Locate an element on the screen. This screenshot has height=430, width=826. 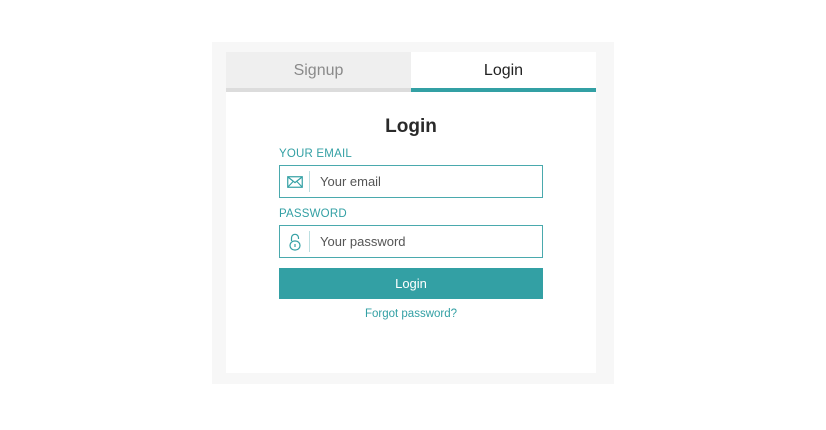
form-title: Login is located at coordinates (411, 126).